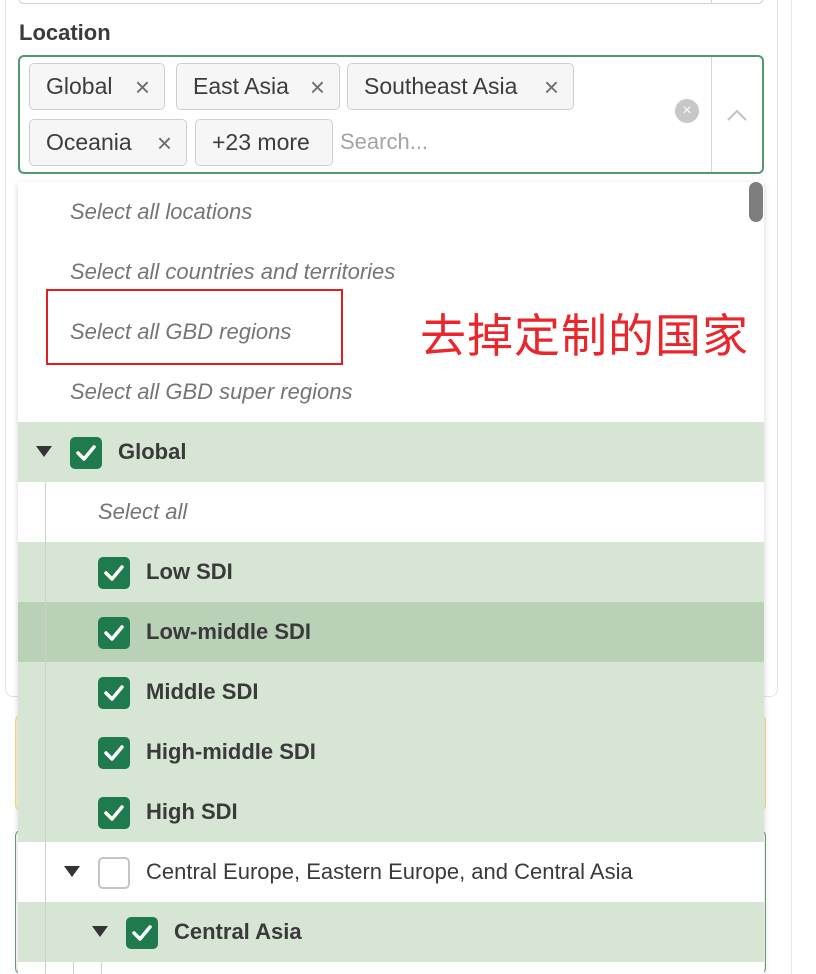 This screenshot has height=974, width=816. I want to click on tree-label: Low SDI, so click(189, 571).